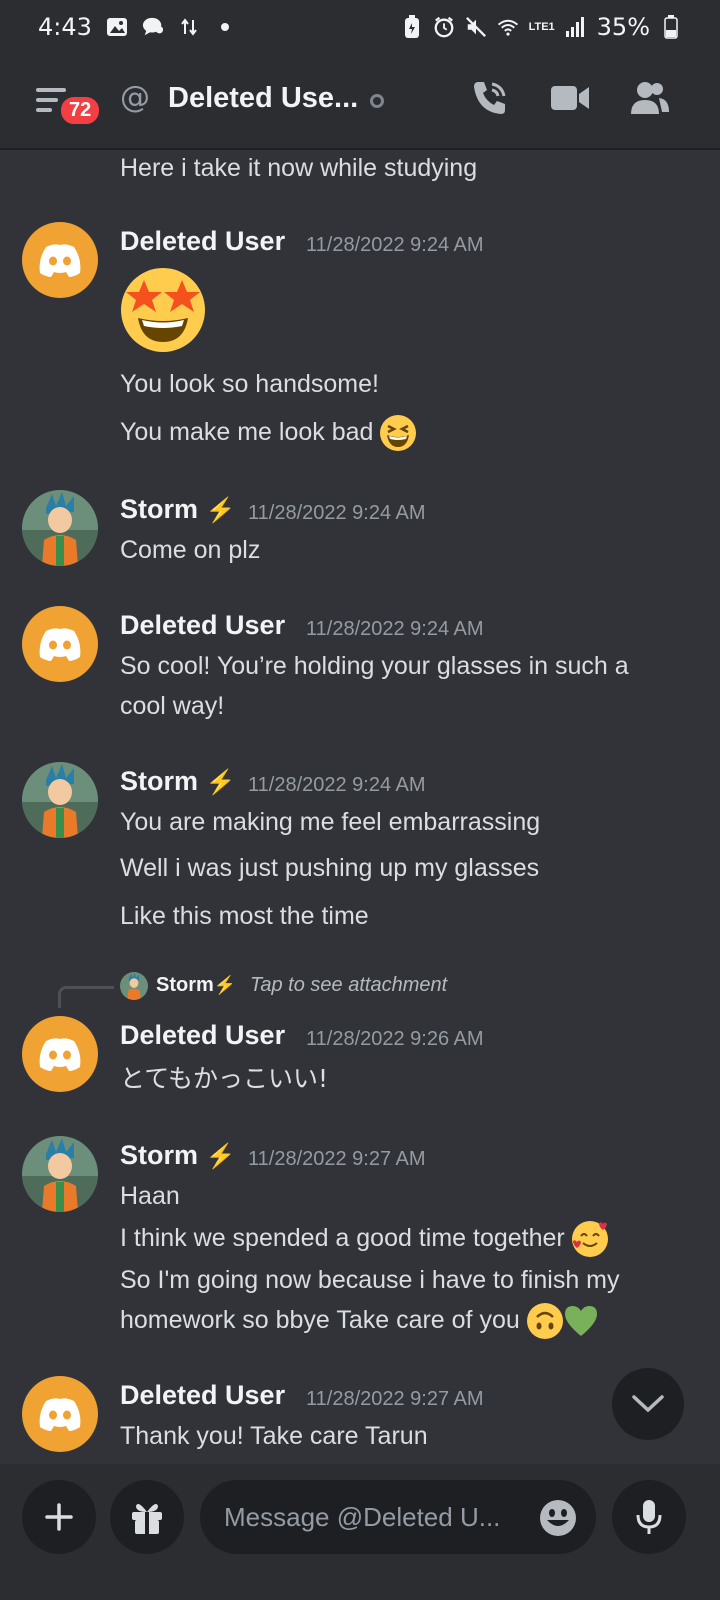 This screenshot has width=720, height=1600. What do you see at coordinates (671, 27) in the screenshot?
I see `battery-icon` at bounding box center [671, 27].